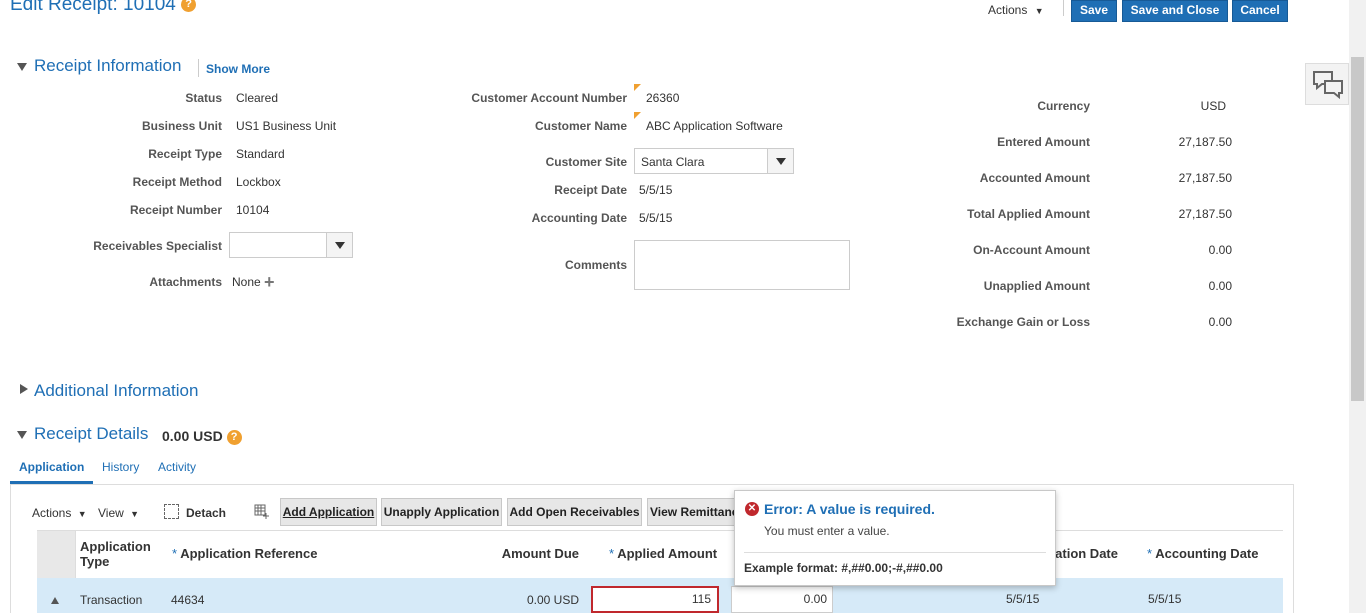  Describe the element at coordinates (260, 154) in the screenshot. I see `receipt-type-value: Standard` at that location.